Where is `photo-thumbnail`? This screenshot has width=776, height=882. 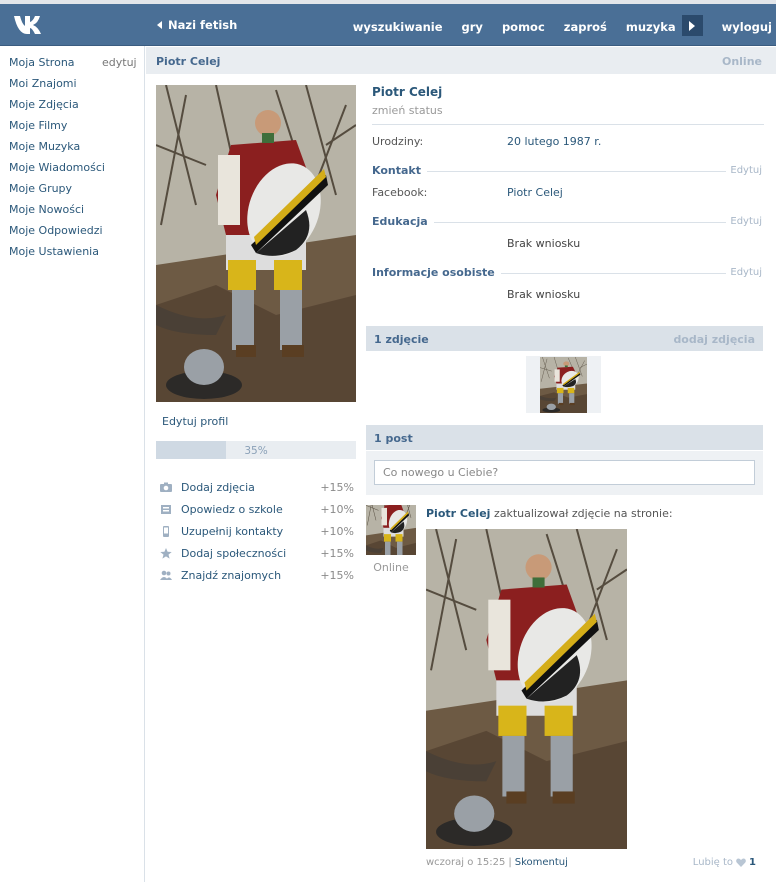
photo-thumbnail is located at coordinates (563, 385).